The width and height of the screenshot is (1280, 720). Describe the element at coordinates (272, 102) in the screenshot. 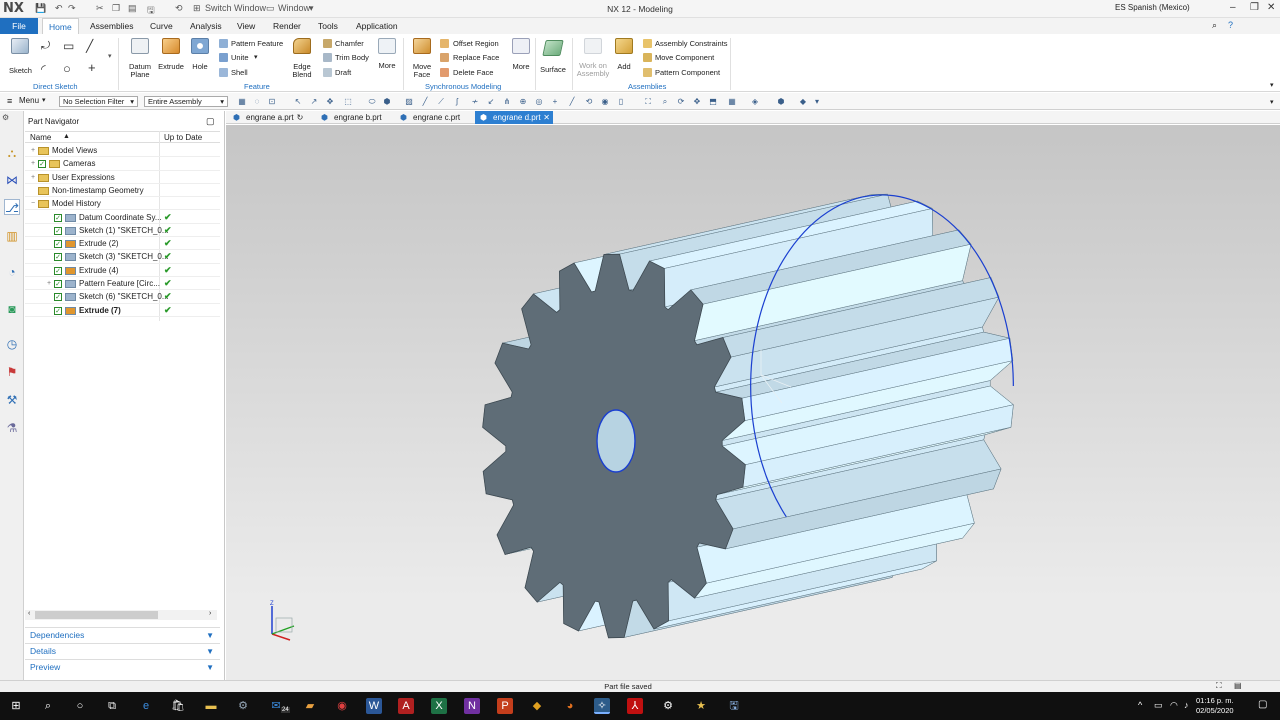

I see `snap-options-icon: ⊡` at that location.